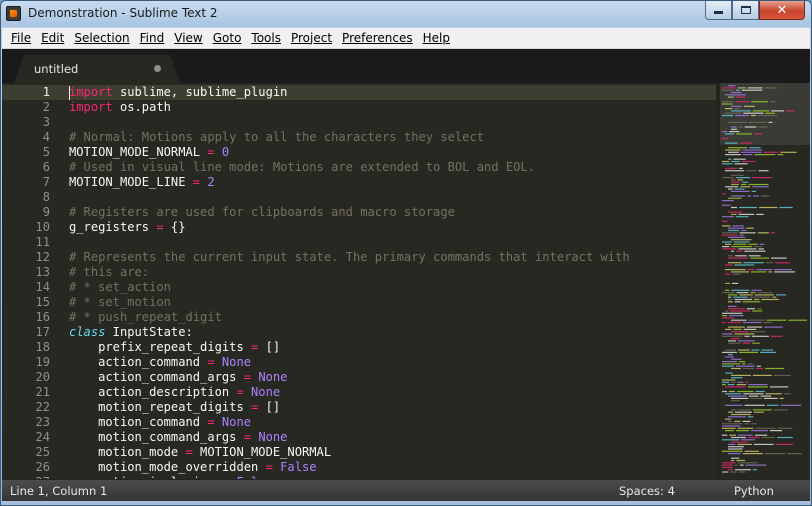 Image resolution: width=812 pixels, height=506 pixels. What do you see at coordinates (33, 257) in the screenshot?
I see `line-number: 12` at bounding box center [33, 257].